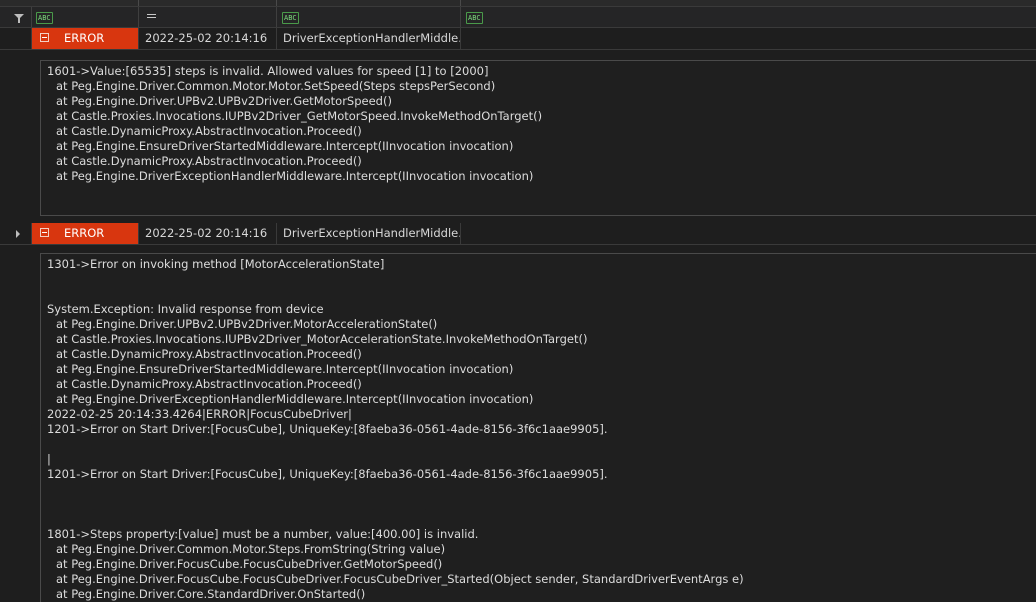  What do you see at coordinates (208, 17) in the screenshot?
I see `filter-cell-timestamp` at bounding box center [208, 17].